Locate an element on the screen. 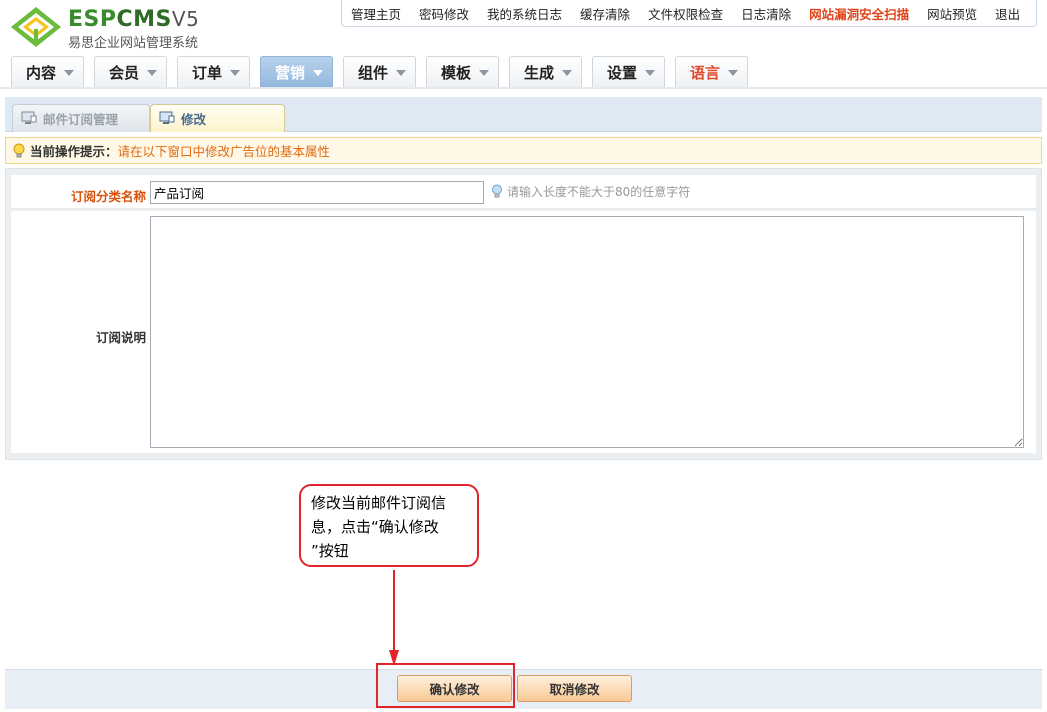 This screenshot has width=1047, height=712. nav-tab-marketing: 营销 is located at coordinates (296, 71).